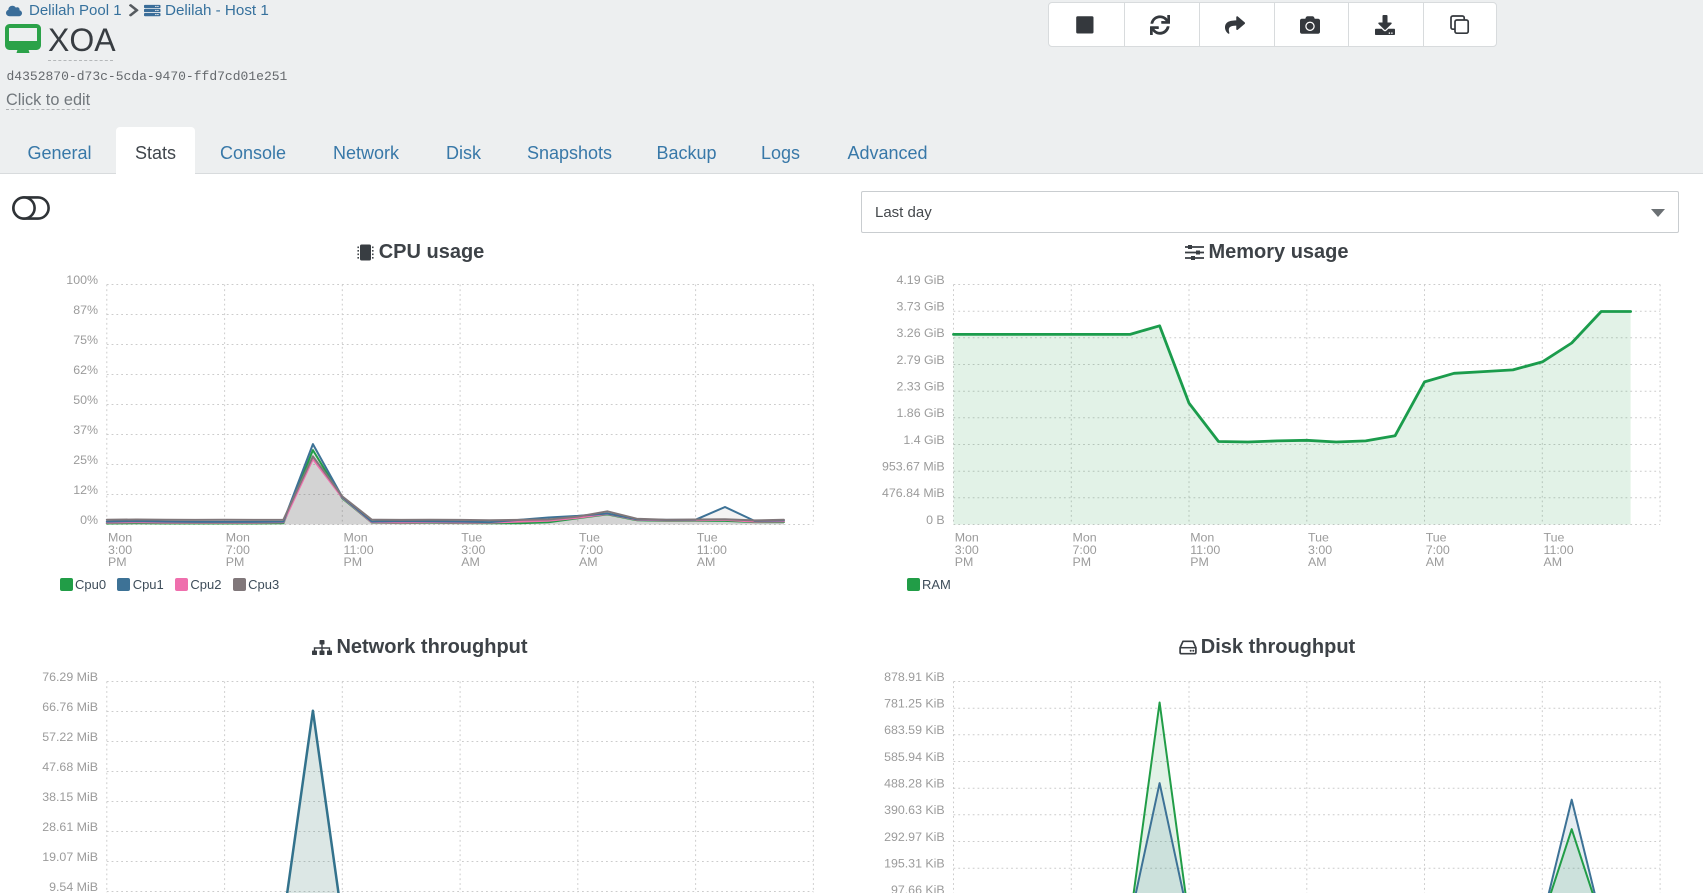  What do you see at coordinates (70, 797) in the screenshot?
I see `svg-text: 38.15 MiB` at bounding box center [70, 797].